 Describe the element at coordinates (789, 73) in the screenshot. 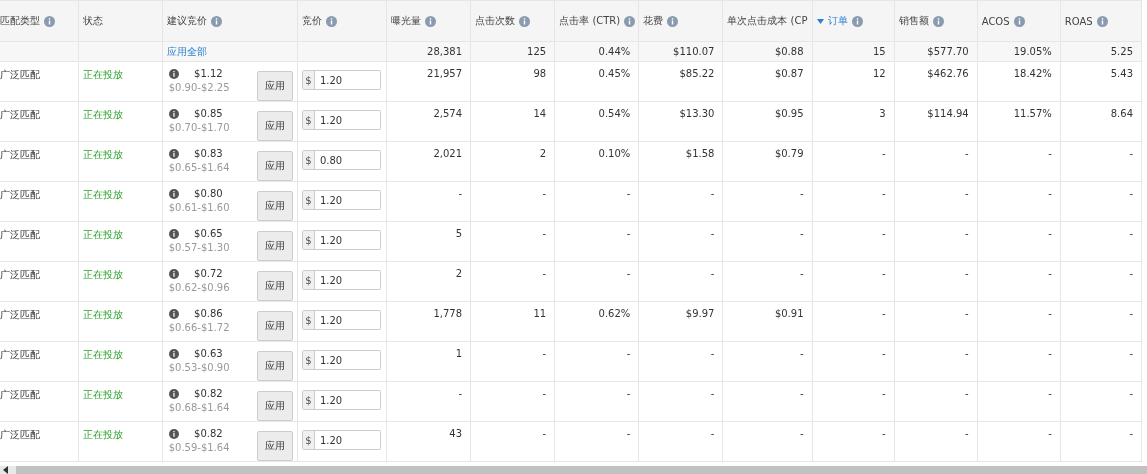

I see `table-cell: $0.87` at that location.